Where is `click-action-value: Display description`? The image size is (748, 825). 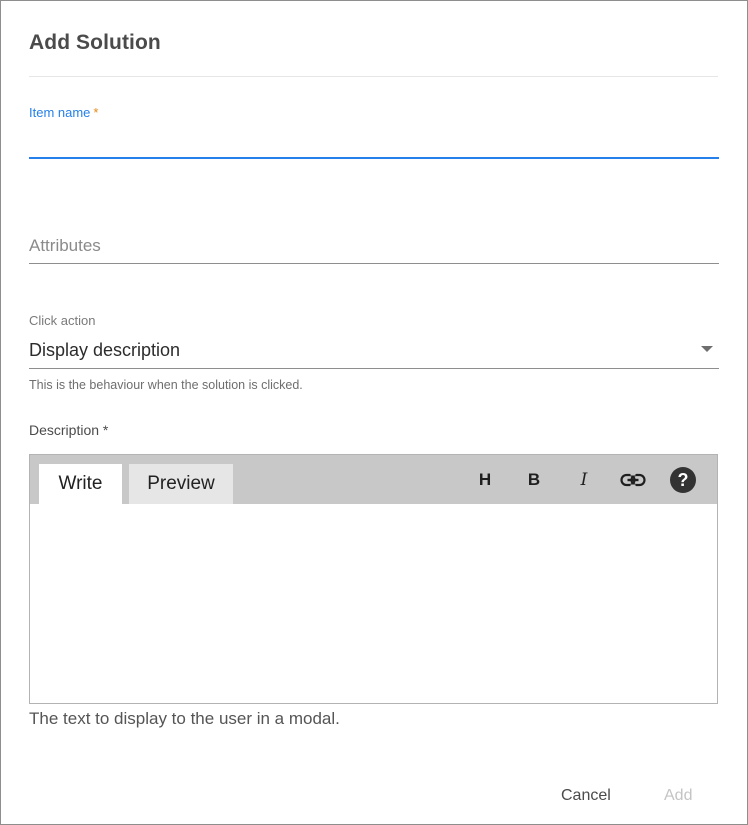
click-action-value: Display description is located at coordinates (105, 350).